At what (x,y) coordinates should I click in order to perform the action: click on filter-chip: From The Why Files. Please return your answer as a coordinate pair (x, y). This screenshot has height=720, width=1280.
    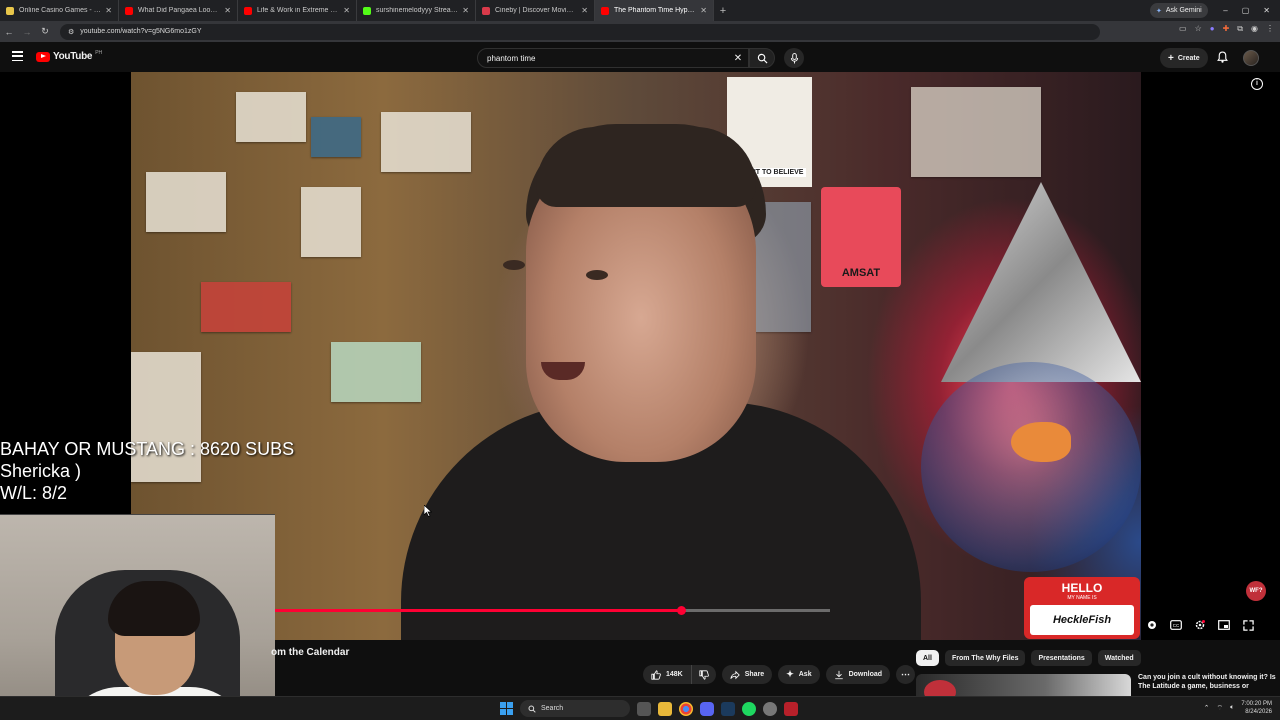
    Looking at the image, I should click on (985, 658).